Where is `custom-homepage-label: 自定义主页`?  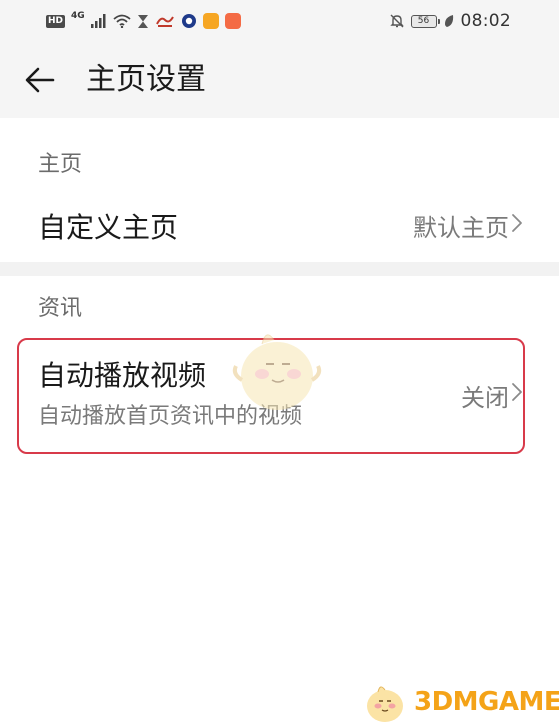
custom-homepage-label: 自定义主页 is located at coordinates (108, 227).